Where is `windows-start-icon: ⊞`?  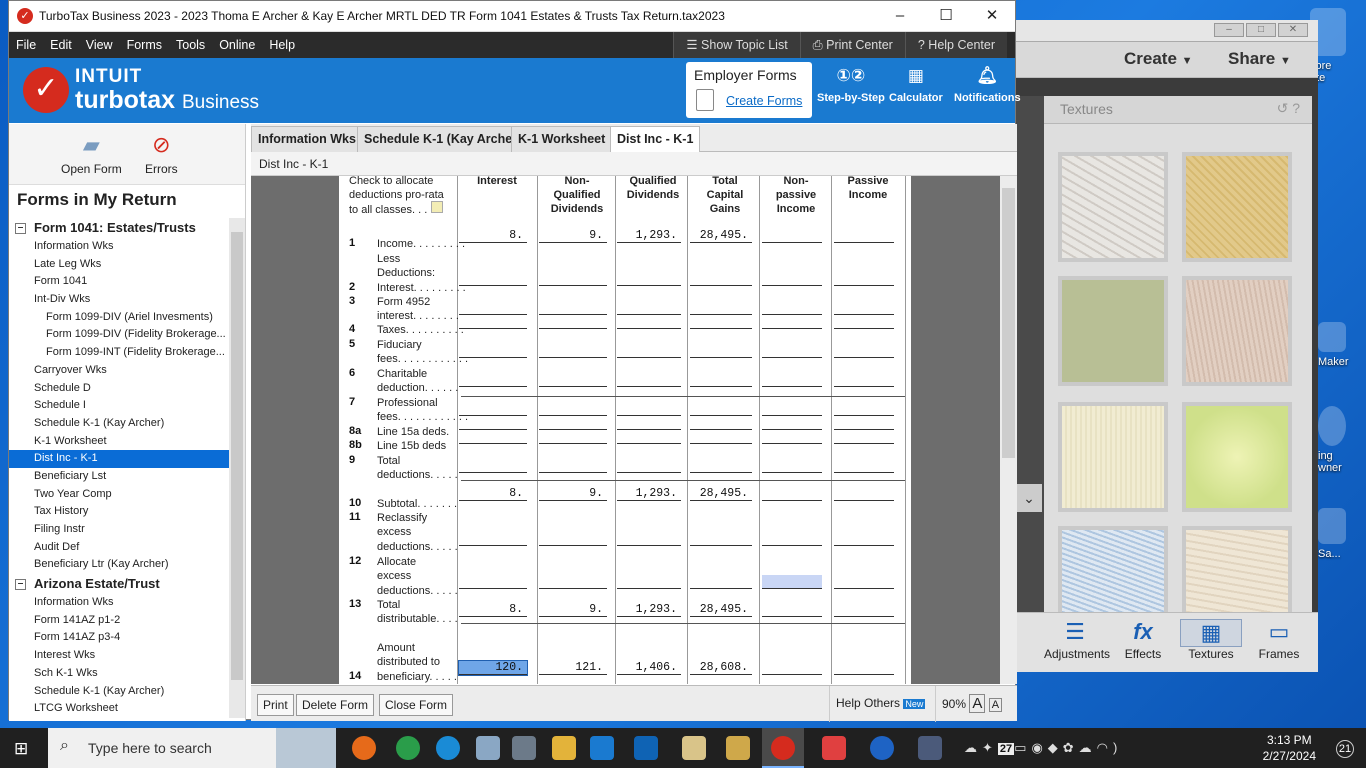 windows-start-icon: ⊞ is located at coordinates (21, 749).